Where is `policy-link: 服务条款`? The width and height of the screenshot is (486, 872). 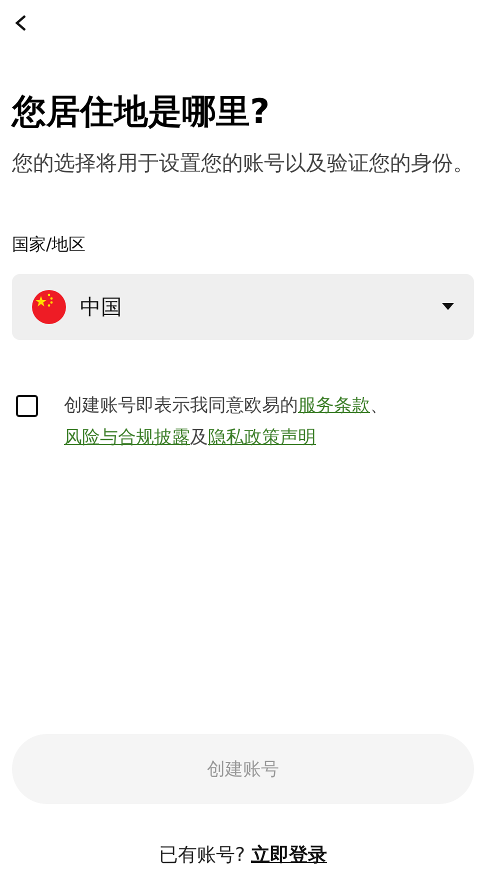
policy-link: 服务条款 is located at coordinates (334, 405).